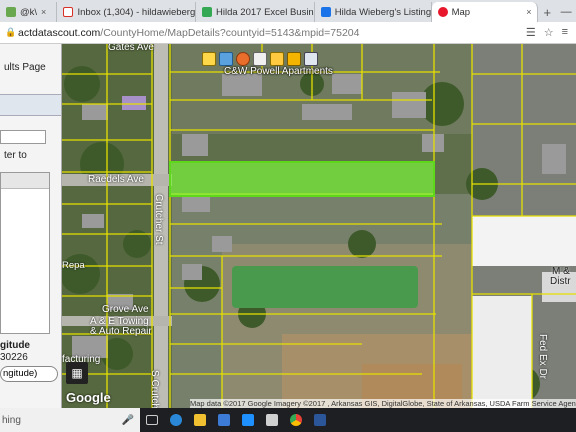 Image resolution: width=576 pixels, height=432 pixels. I want to click on tab-1-favicon, so click(11, 12).